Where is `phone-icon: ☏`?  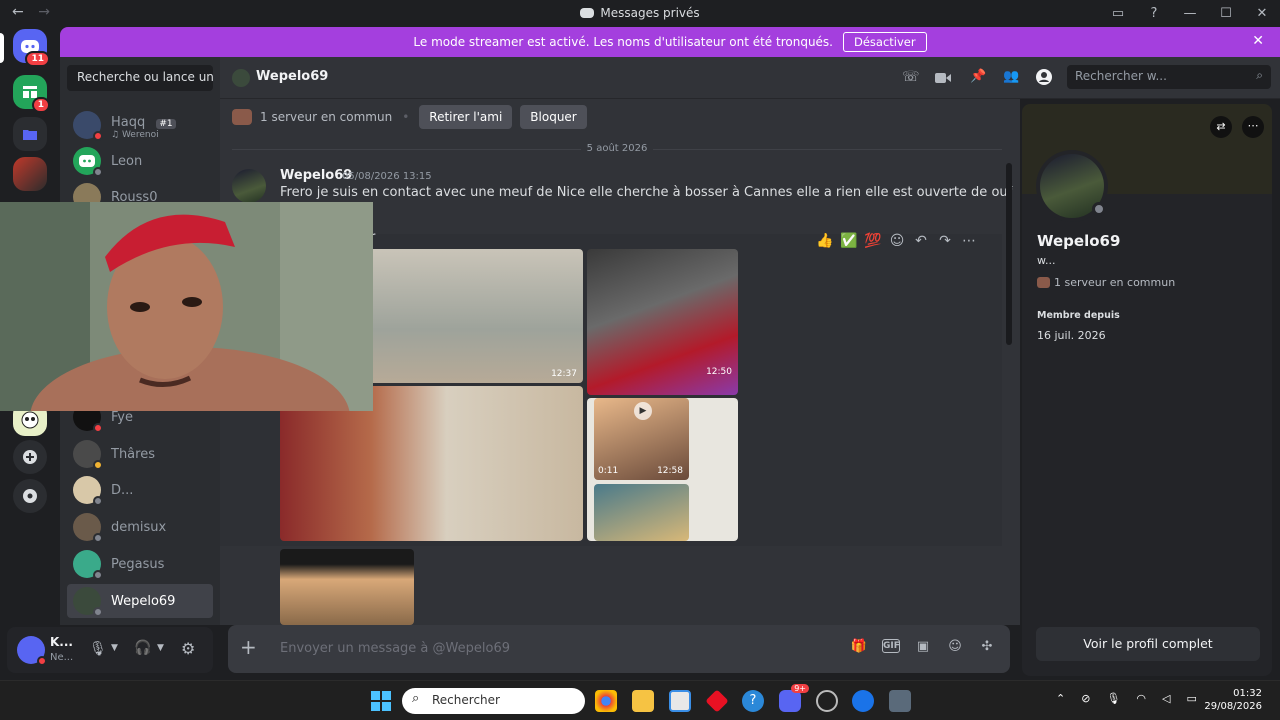
phone-icon: ☏ is located at coordinates (911, 77).